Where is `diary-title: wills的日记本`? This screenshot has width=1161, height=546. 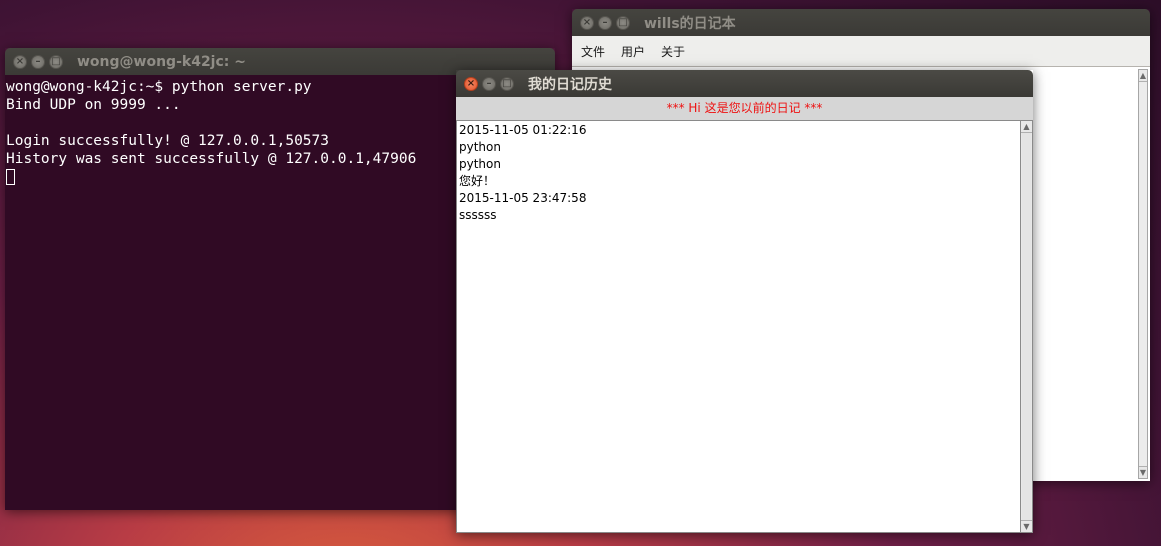
diary-title: wills的日记本 is located at coordinates (690, 23).